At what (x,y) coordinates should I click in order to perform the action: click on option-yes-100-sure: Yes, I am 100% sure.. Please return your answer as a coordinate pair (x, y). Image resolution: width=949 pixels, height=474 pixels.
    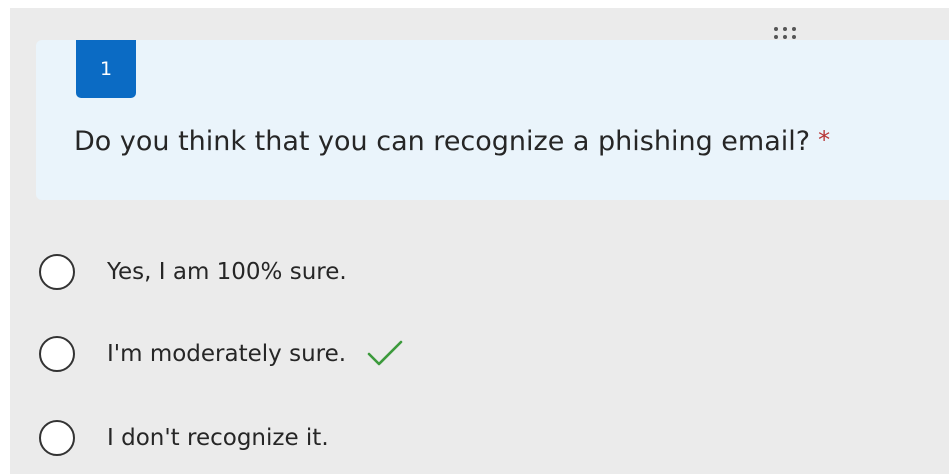
    Looking at the image, I should click on (193, 272).